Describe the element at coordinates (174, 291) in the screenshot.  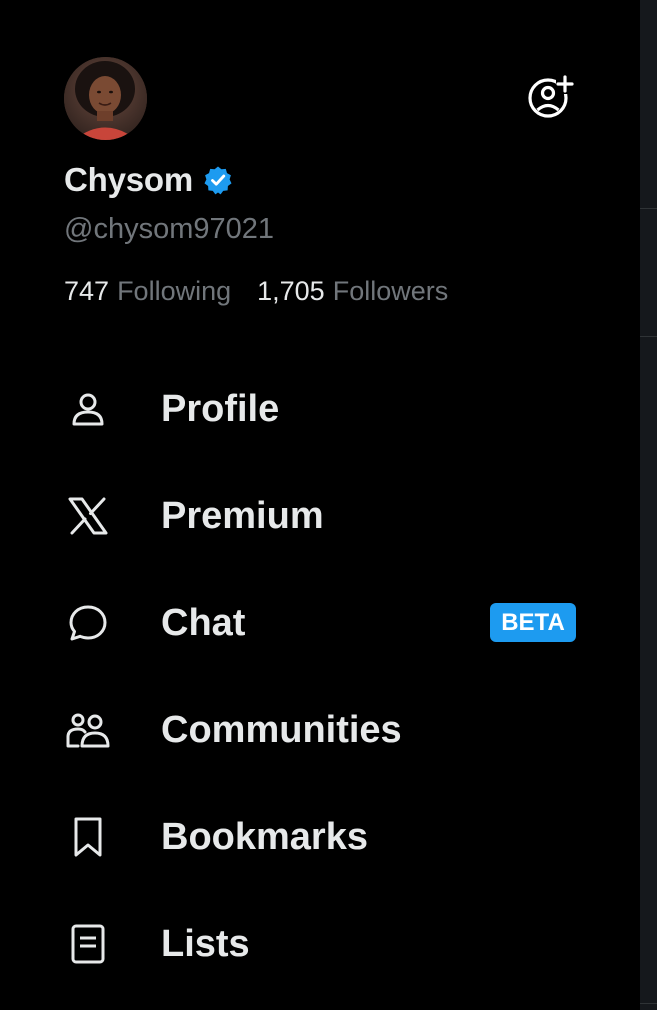
I see `following-label: Following` at that location.